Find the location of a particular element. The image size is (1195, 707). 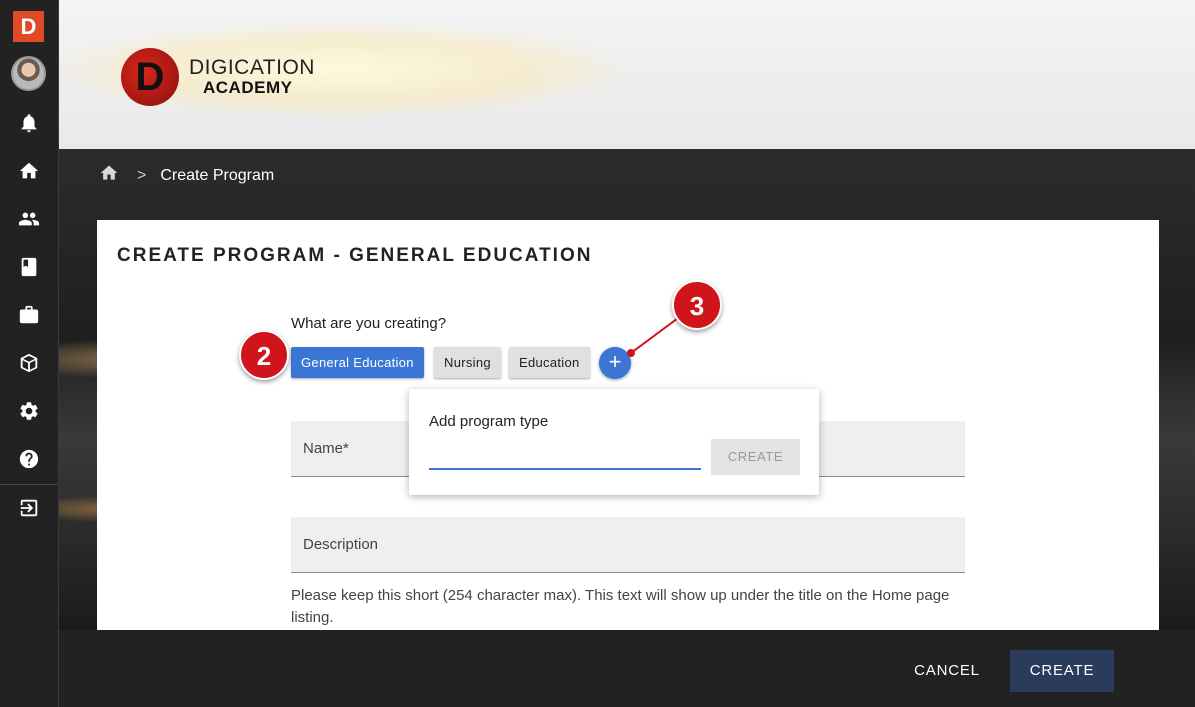

create-button: CREATE is located at coordinates (1062, 671).